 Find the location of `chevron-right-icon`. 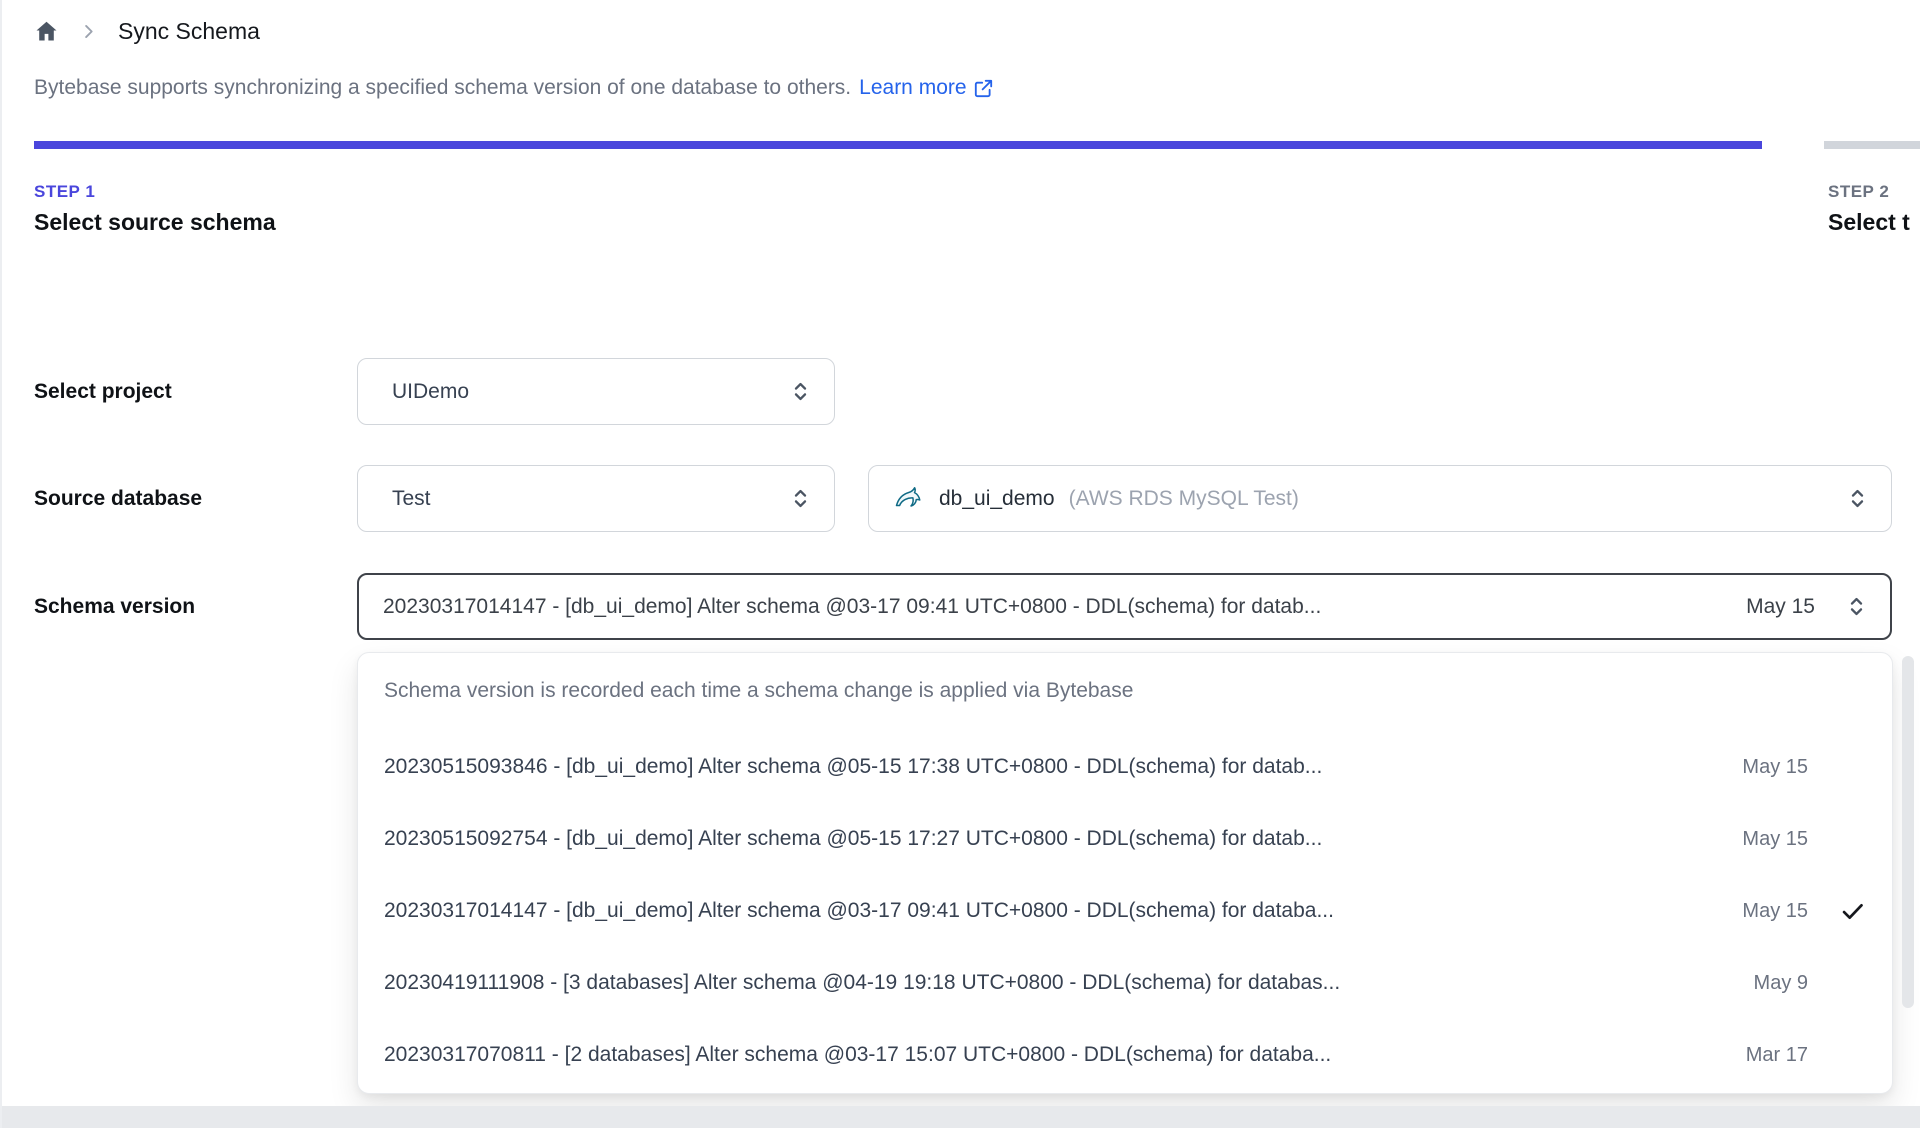

chevron-right-icon is located at coordinates (88, 31).